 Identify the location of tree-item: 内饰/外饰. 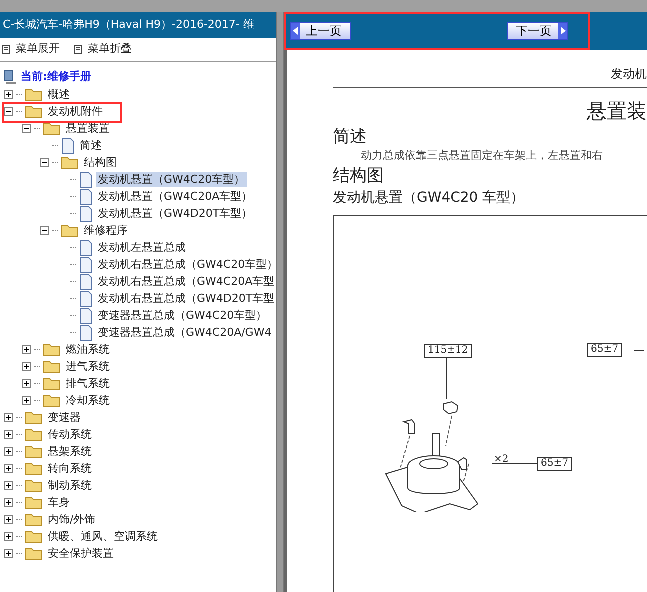
(72, 519).